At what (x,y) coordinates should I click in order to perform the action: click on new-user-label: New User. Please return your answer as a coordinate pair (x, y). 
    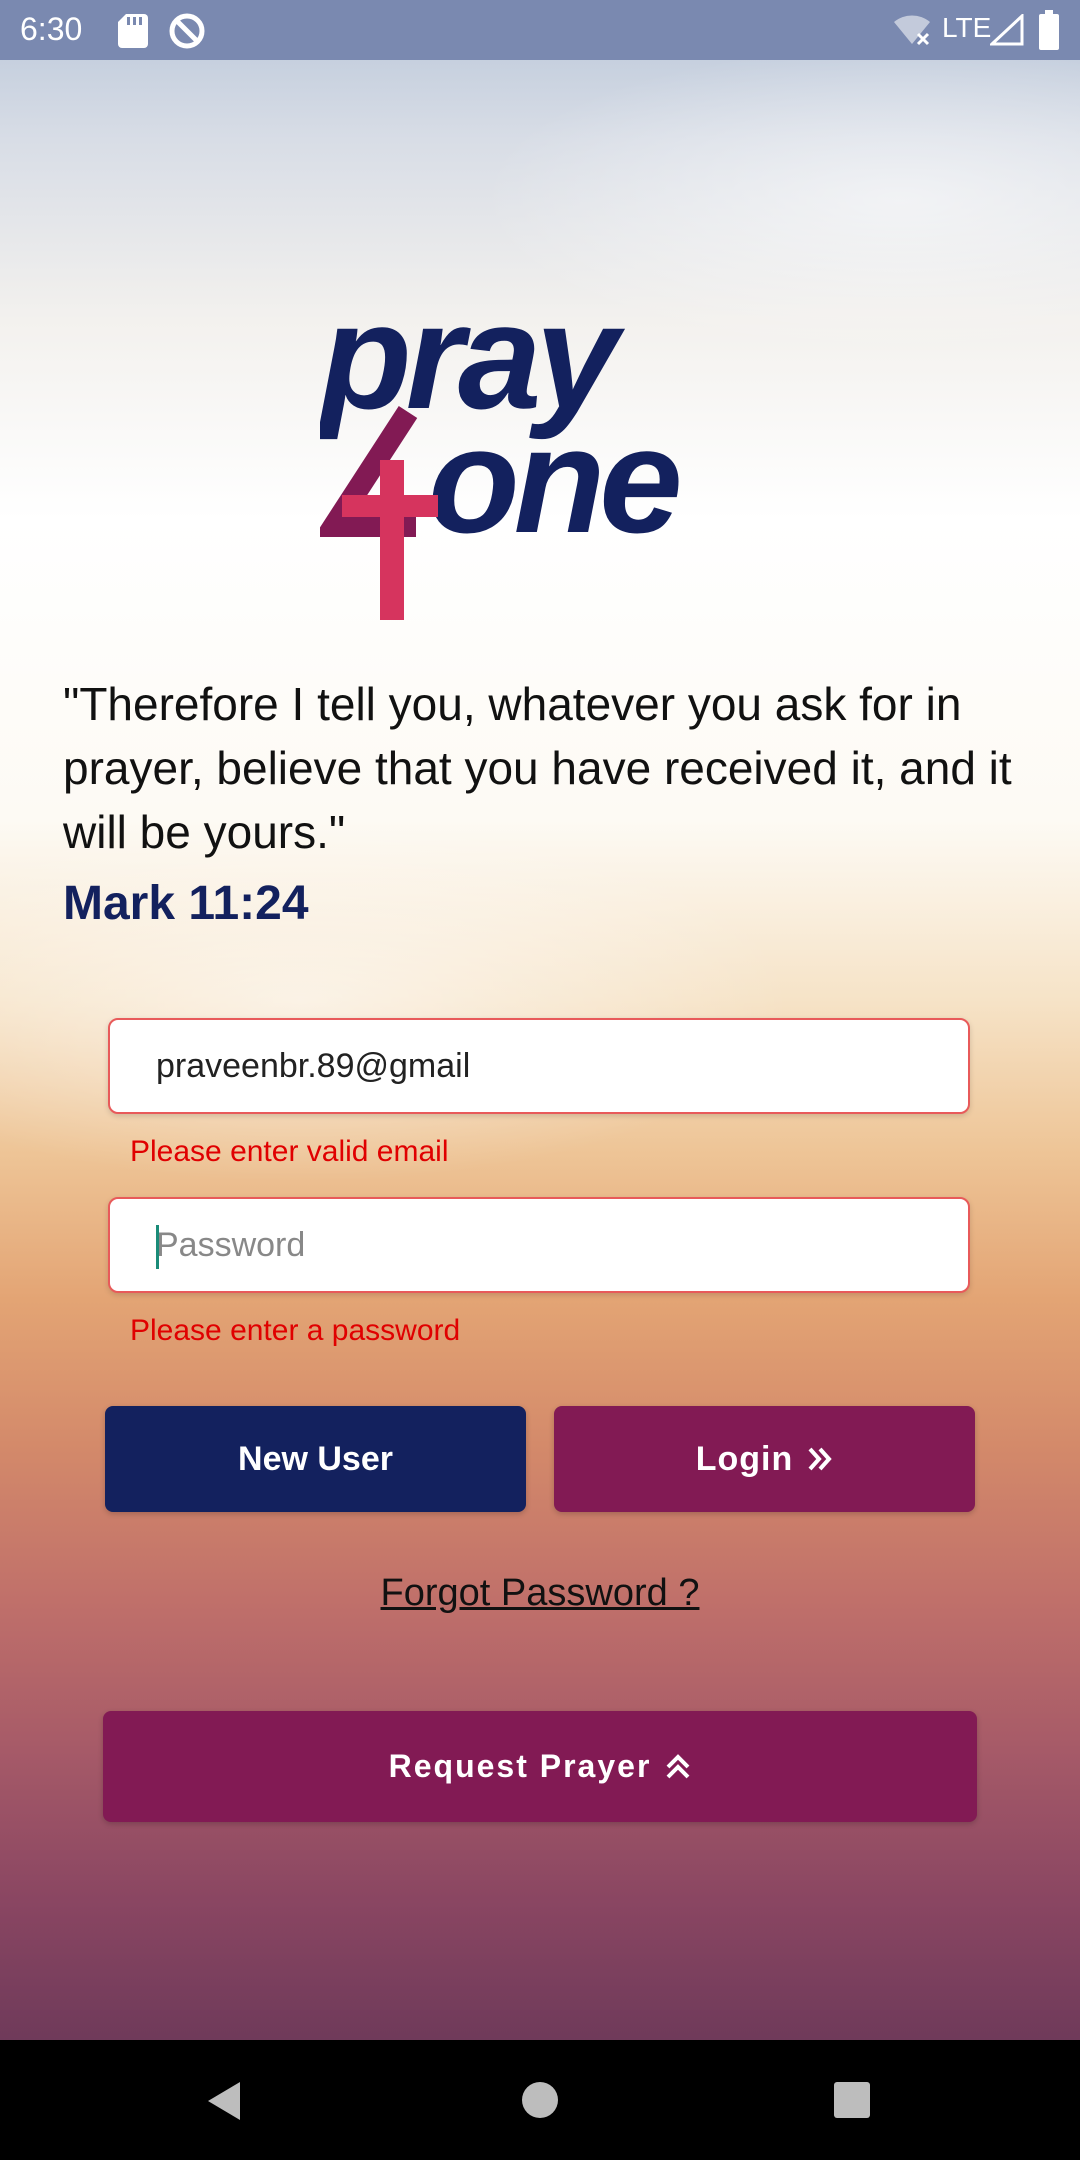
    Looking at the image, I should click on (315, 1458).